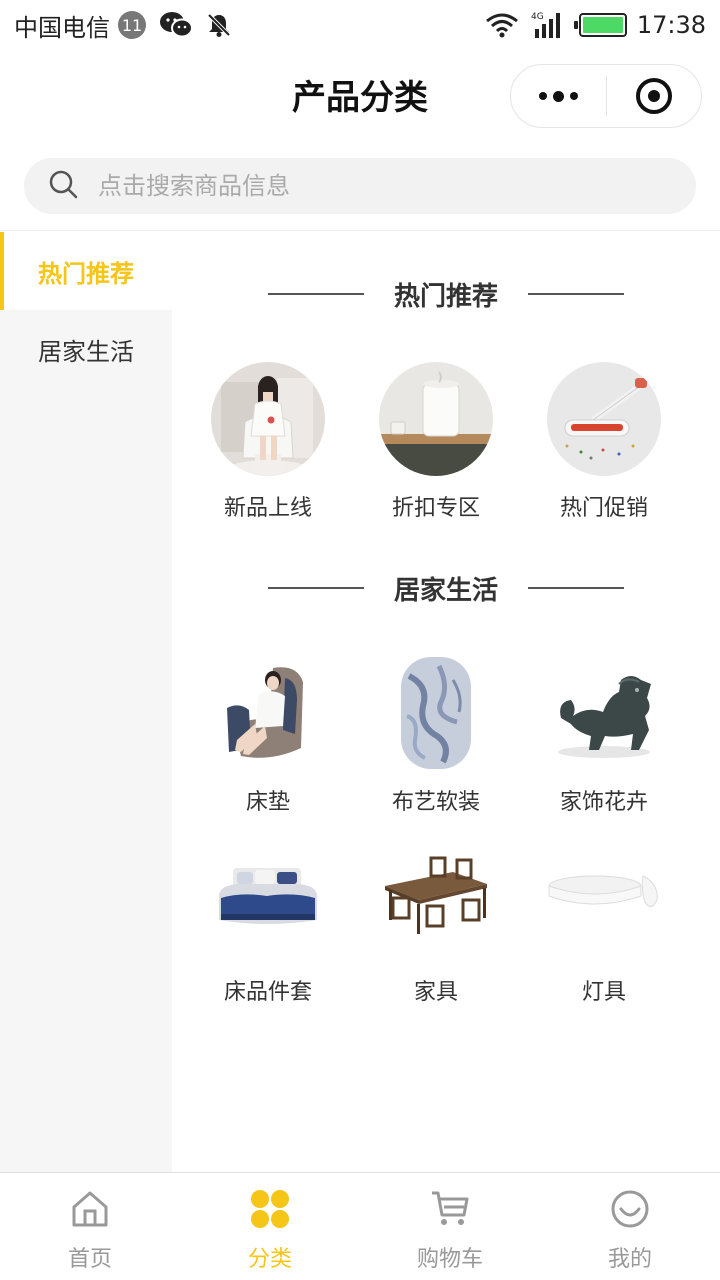  What do you see at coordinates (537, 17) in the screenshot?
I see `network-type: 4G` at bounding box center [537, 17].